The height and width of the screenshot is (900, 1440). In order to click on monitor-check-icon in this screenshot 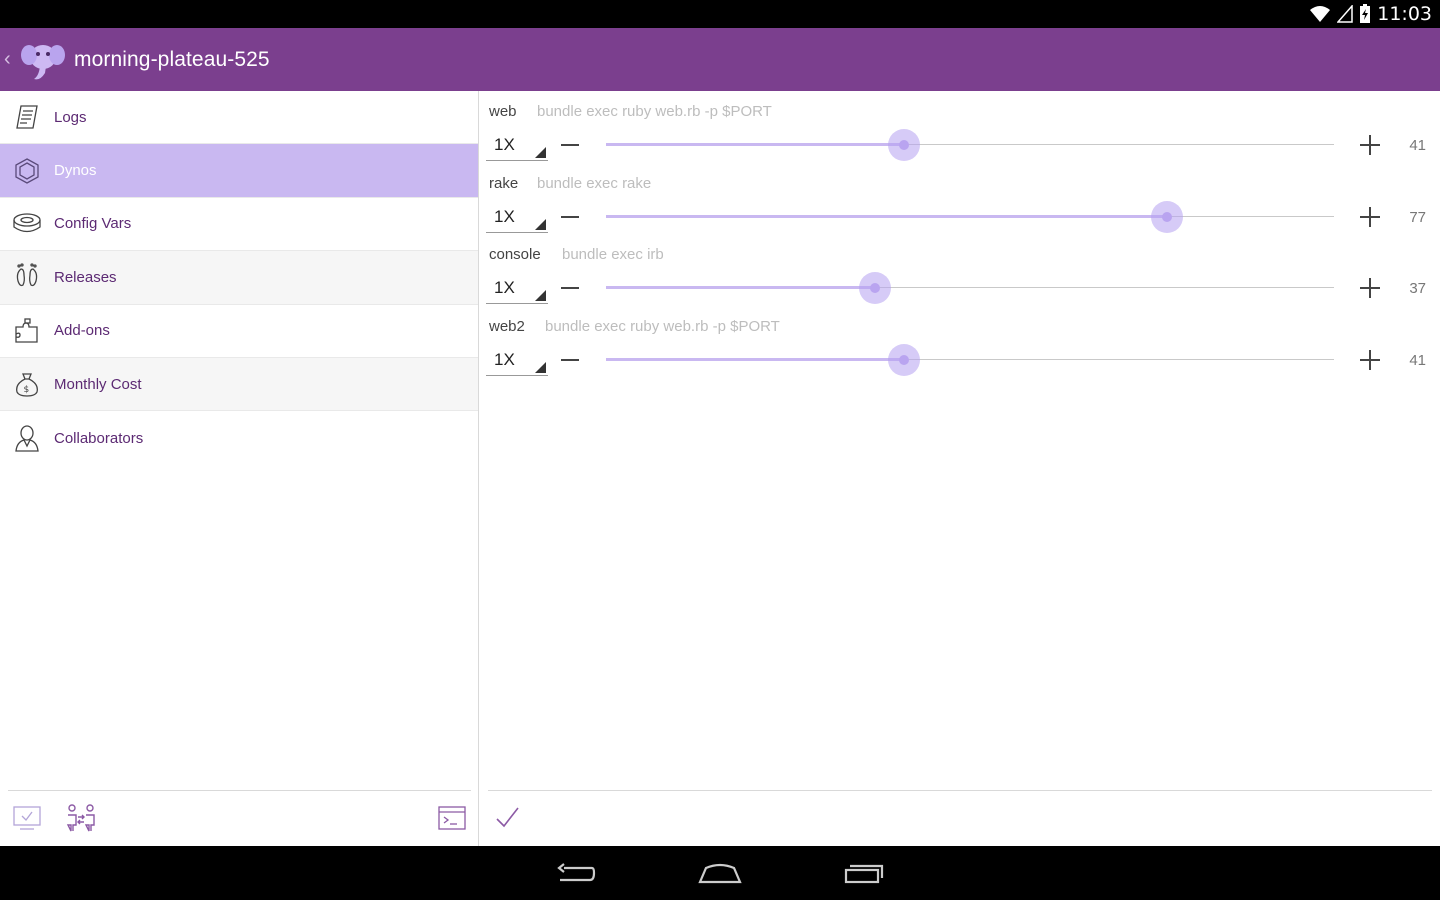, I will do `click(27, 818)`.